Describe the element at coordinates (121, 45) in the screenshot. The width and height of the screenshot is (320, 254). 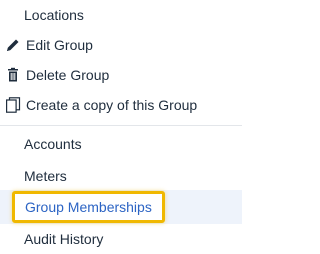
I see `menu-item-edit-group: Edit Group` at that location.